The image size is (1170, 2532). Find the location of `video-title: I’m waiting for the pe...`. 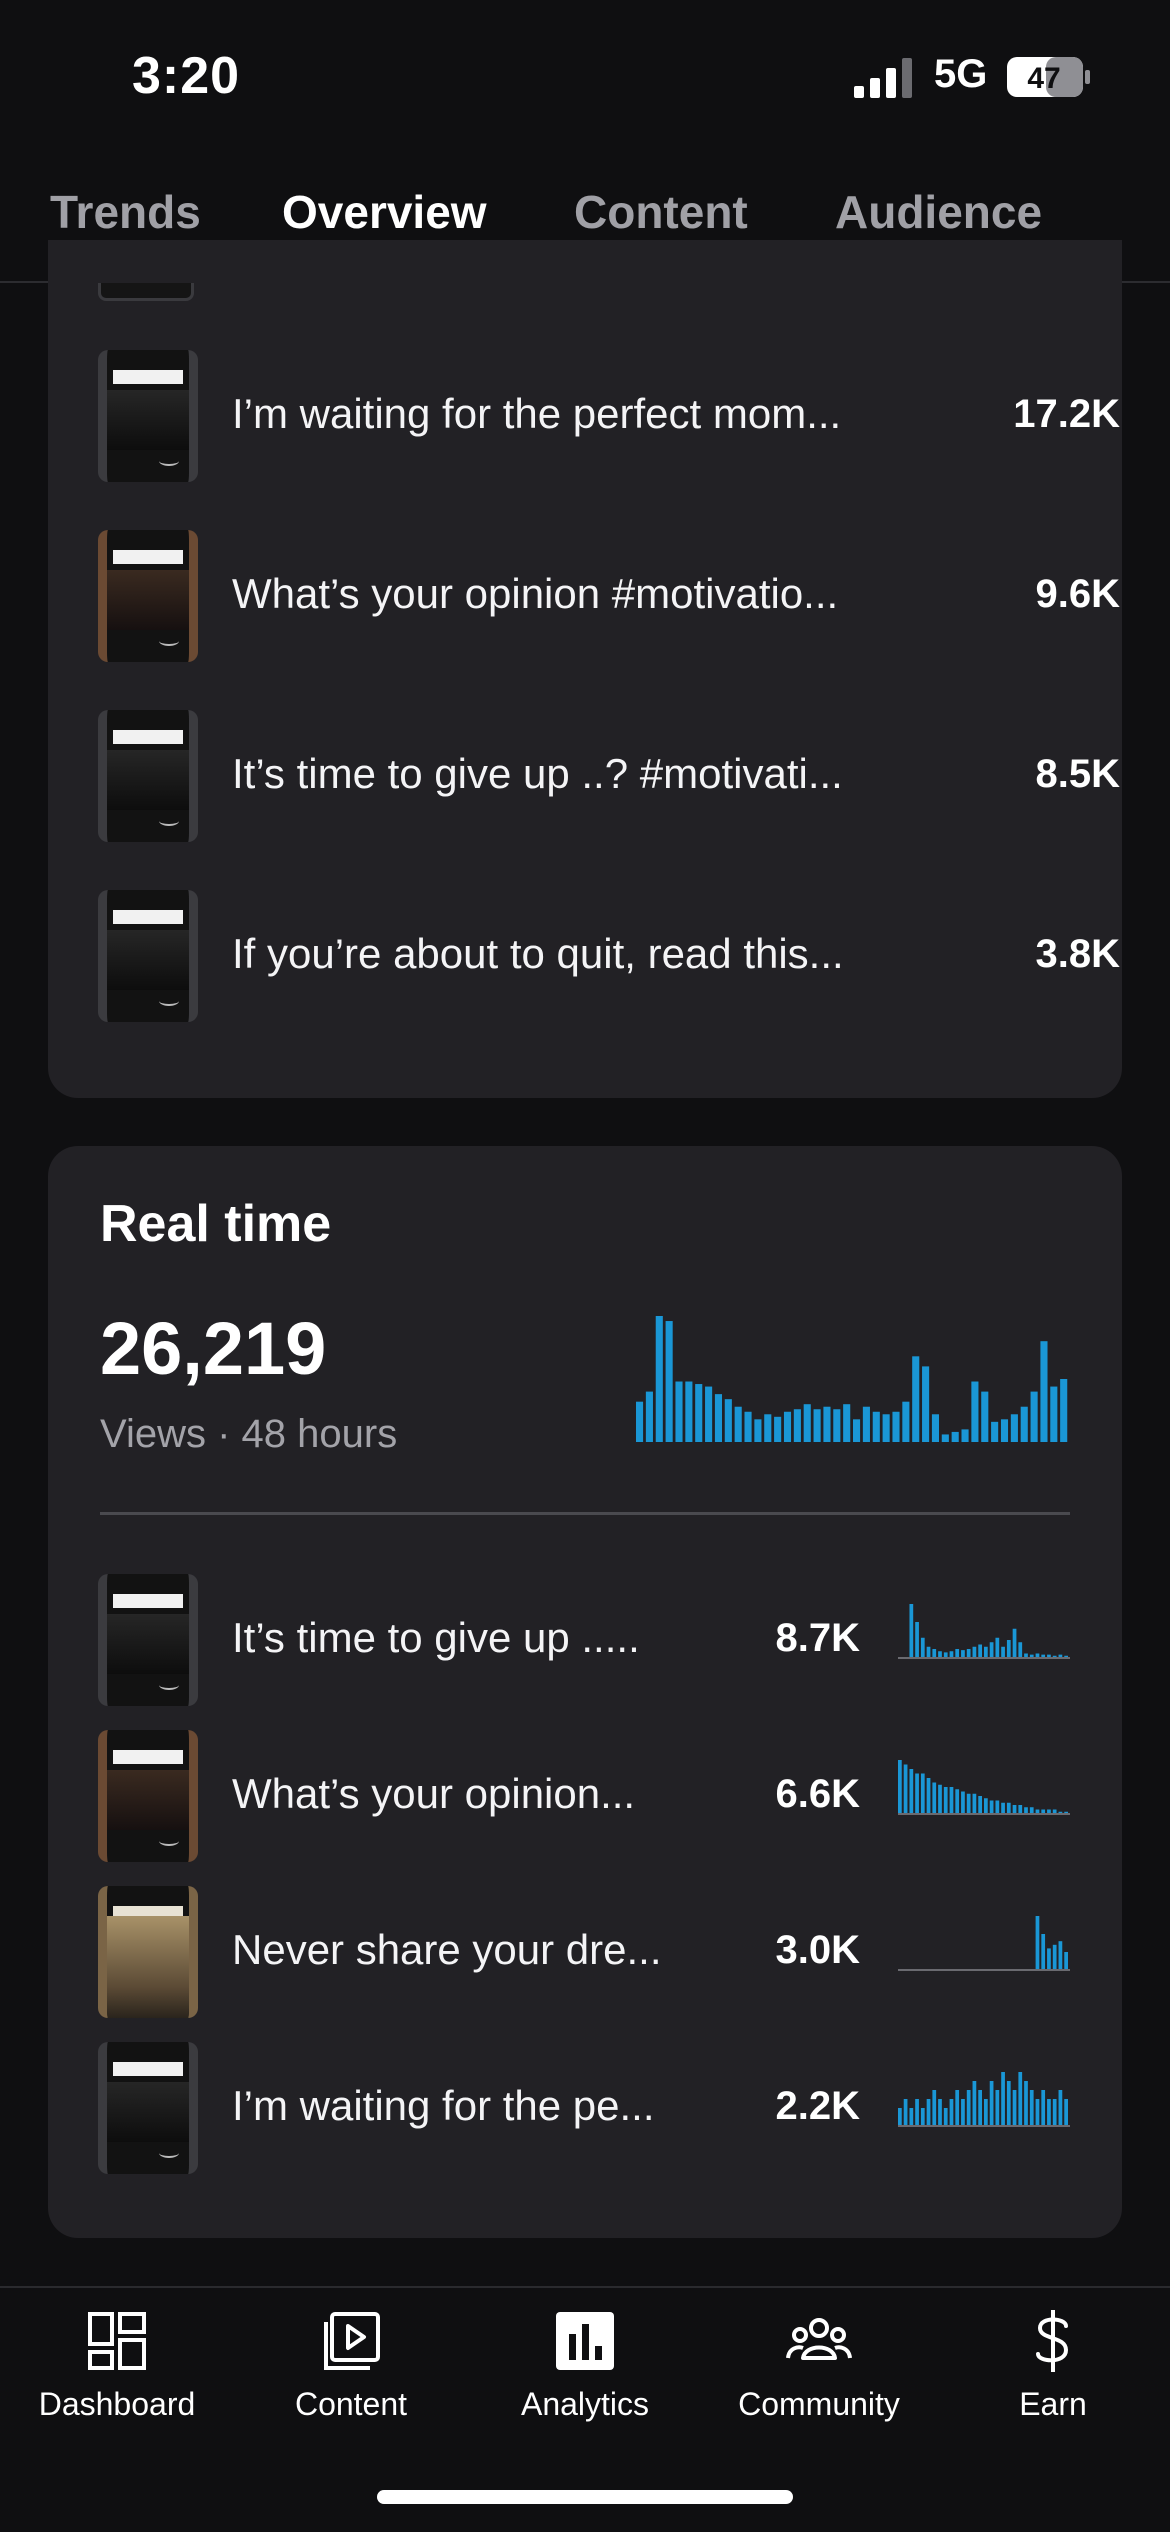

video-title: I’m waiting for the pe... is located at coordinates (477, 2106).